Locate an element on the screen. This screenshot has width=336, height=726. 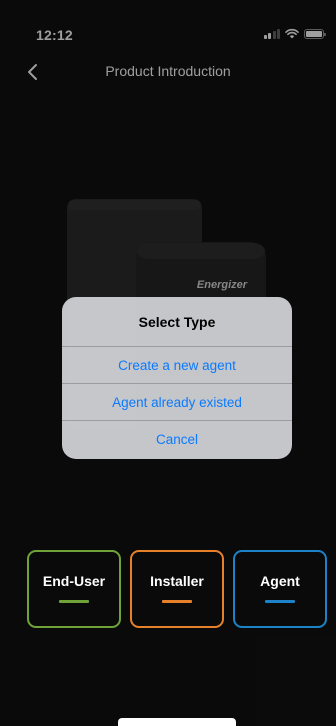
type-card-end-user: End-User is located at coordinates (74, 589).